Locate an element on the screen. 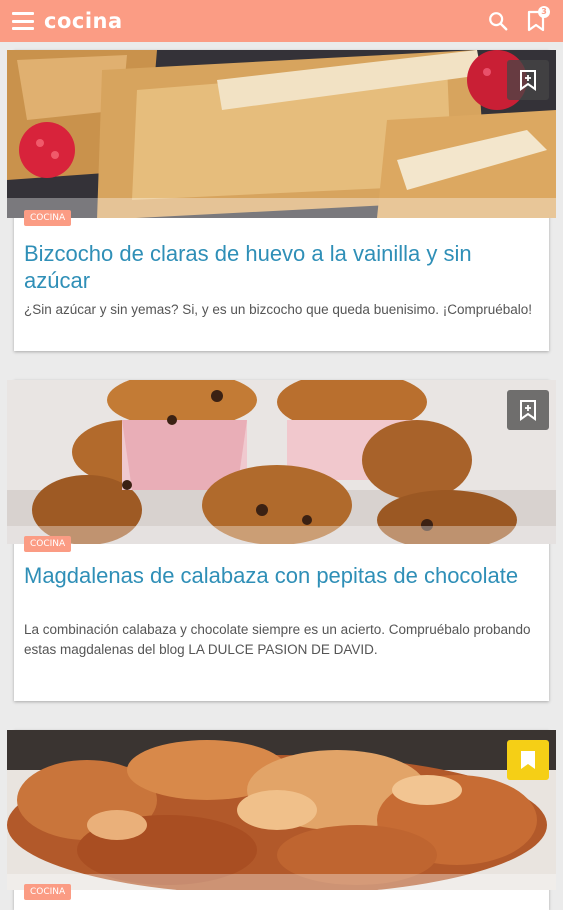 This screenshot has height=910, width=563. saved-button: 3 is located at coordinates (536, 21).